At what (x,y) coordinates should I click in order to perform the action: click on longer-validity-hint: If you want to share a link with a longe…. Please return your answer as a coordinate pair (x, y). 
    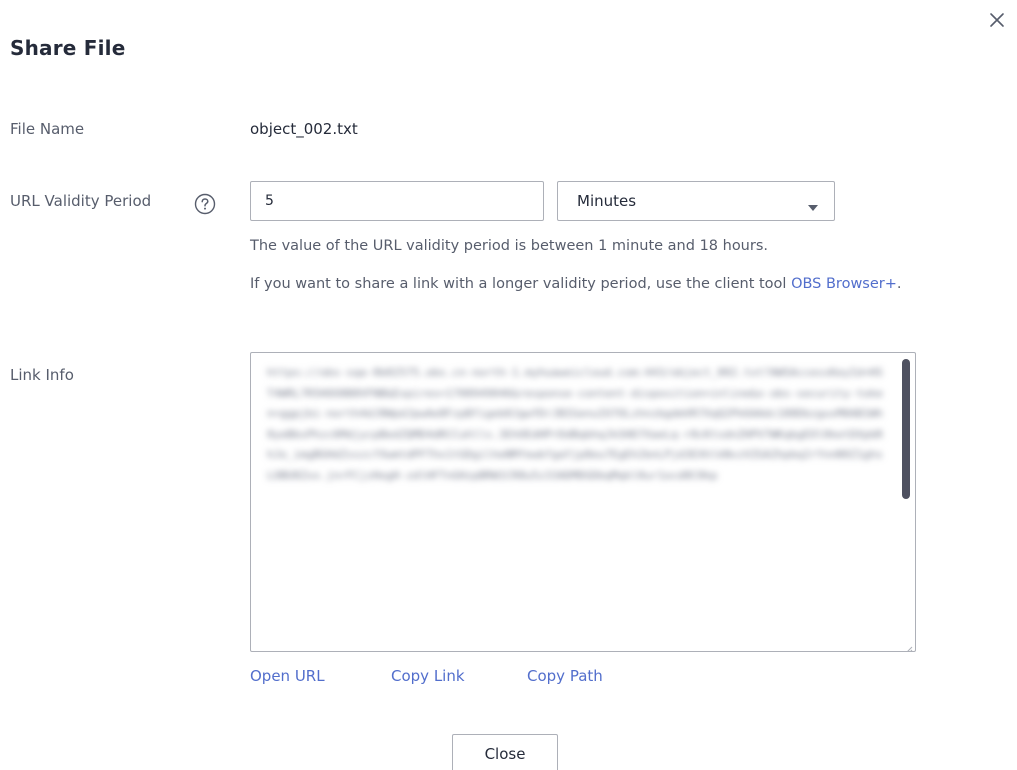
    Looking at the image, I should click on (595, 284).